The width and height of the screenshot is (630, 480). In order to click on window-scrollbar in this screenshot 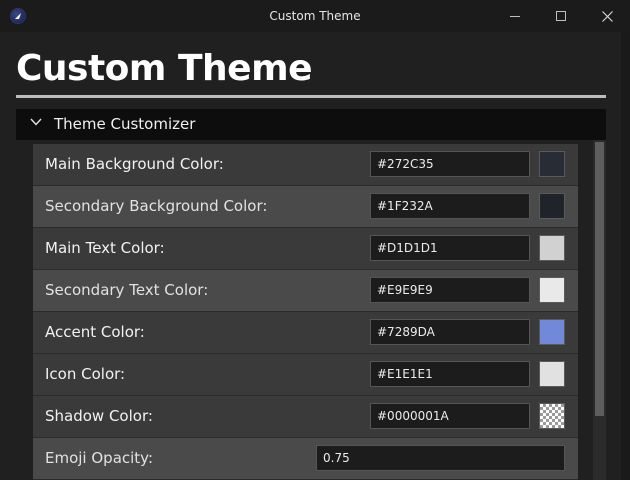, I will do `click(625, 256)`.